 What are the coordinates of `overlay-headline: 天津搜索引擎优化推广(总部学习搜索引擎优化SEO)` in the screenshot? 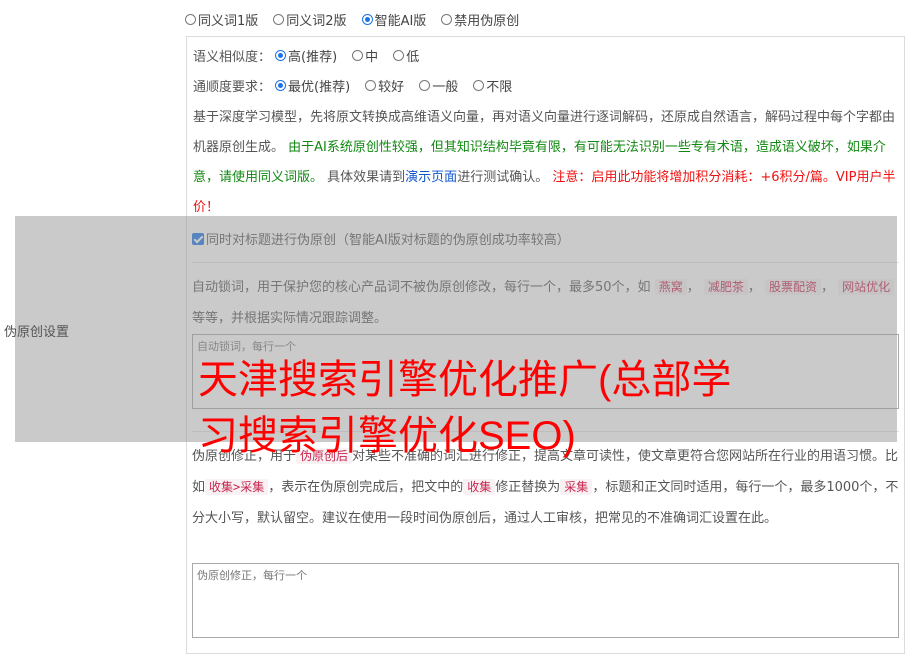 It's located at (465, 408).